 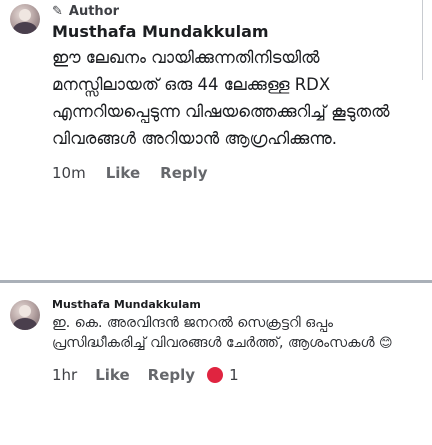 I want to click on author-badge-label: Author, so click(x=94, y=11).